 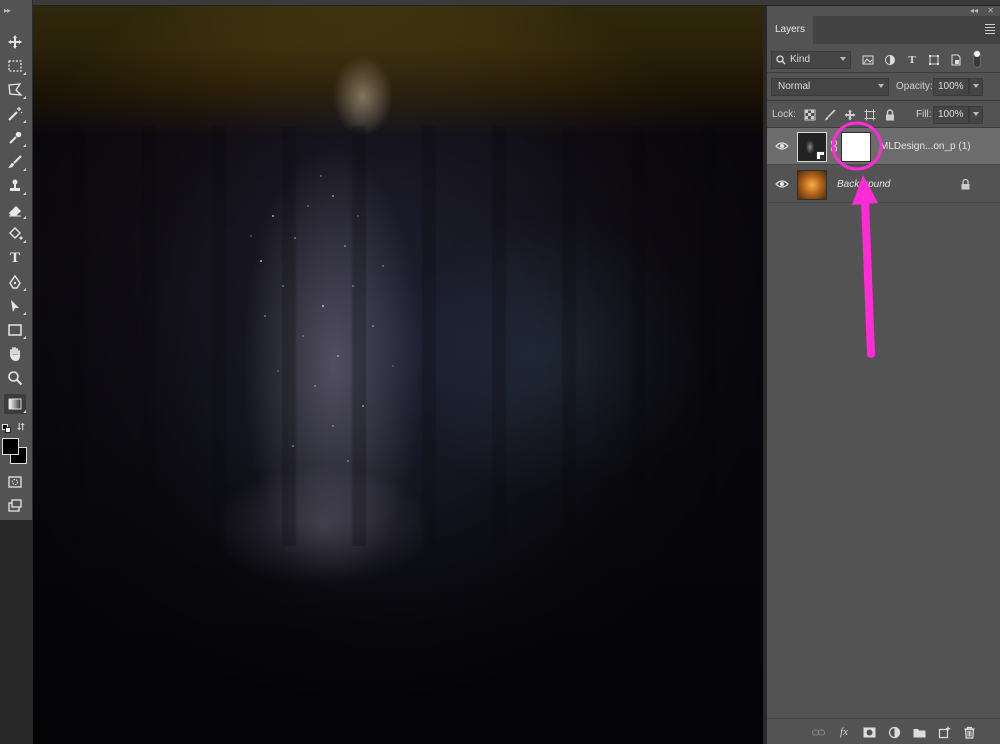 What do you see at coordinates (830, 87) in the screenshot?
I see `blend-mode-dropdown: Normal` at bounding box center [830, 87].